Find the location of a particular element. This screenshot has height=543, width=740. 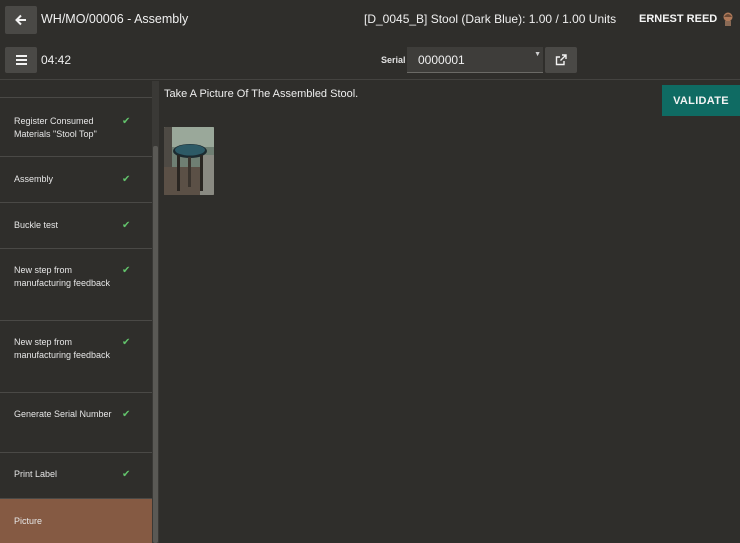

user-avatar is located at coordinates (728, 19).